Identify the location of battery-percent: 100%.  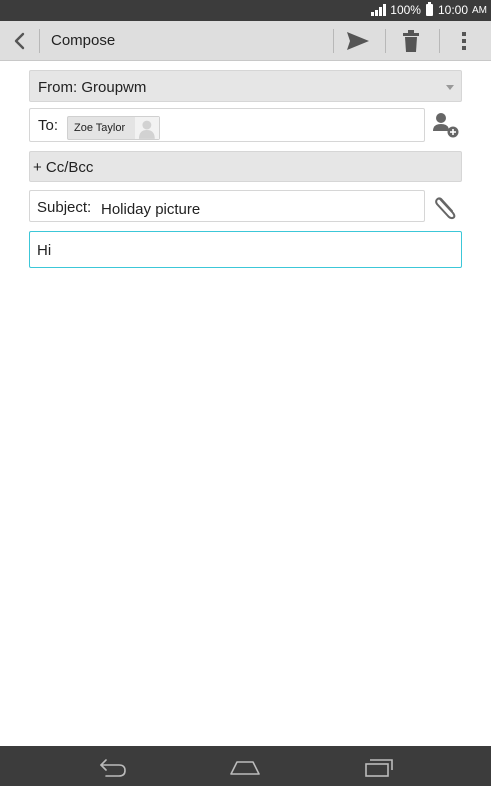
(405, 10).